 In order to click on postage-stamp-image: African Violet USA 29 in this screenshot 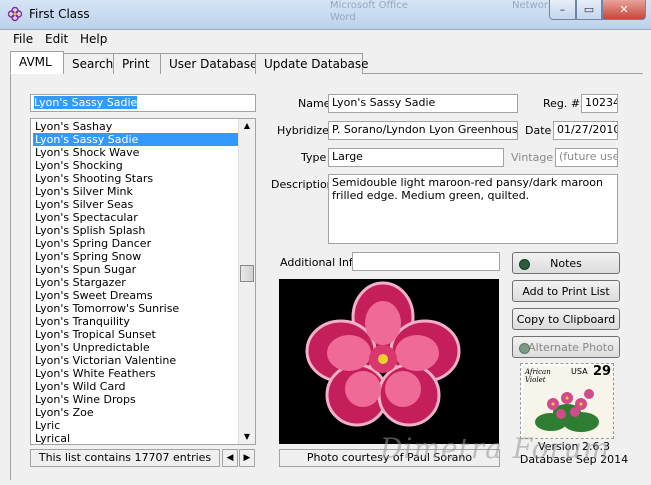, I will do `click(567, 401)`.